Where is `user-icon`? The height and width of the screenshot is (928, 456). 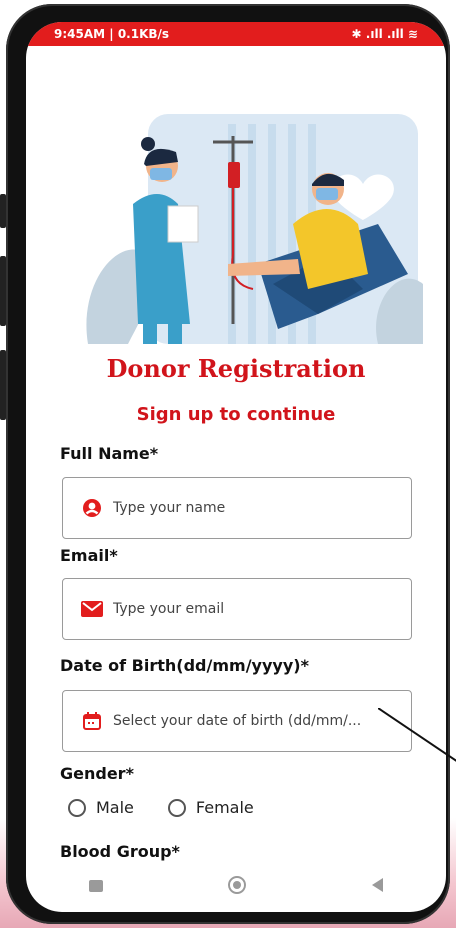 user-icon is located at coordinates (92, 508).